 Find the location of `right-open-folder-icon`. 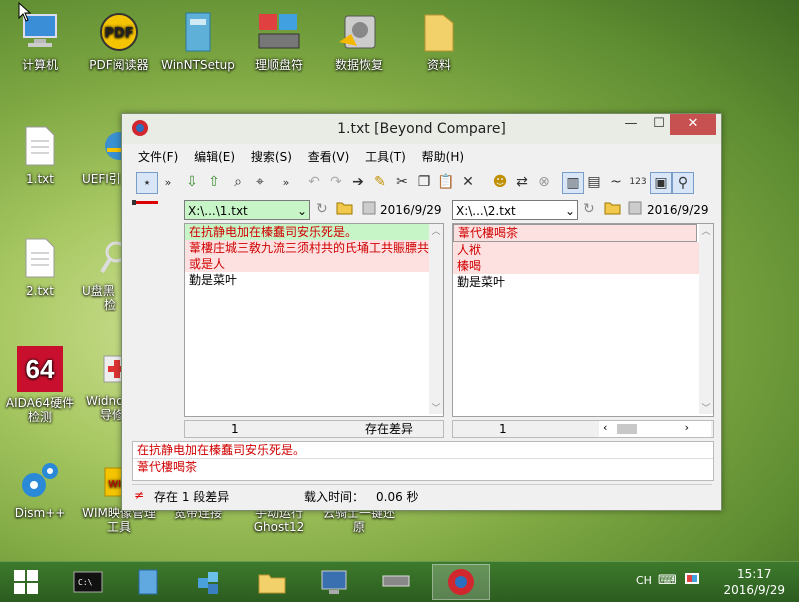

right-open-folder-icon is located at coordinates (613, 209).